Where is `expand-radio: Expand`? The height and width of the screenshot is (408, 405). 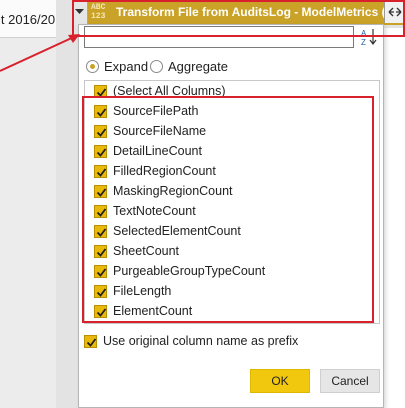 expand-radio: Expand is located at coordinates (117, 66).